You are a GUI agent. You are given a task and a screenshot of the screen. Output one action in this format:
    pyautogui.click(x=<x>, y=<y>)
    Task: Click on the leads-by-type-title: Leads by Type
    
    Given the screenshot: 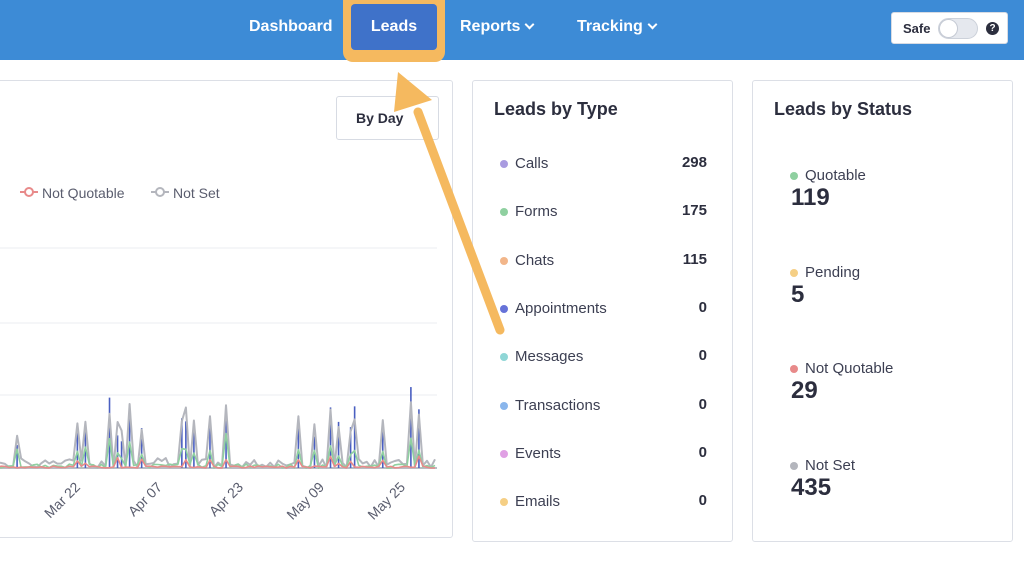 What is the action you would take?
    pyautogui.click(x=556, y=109)
    